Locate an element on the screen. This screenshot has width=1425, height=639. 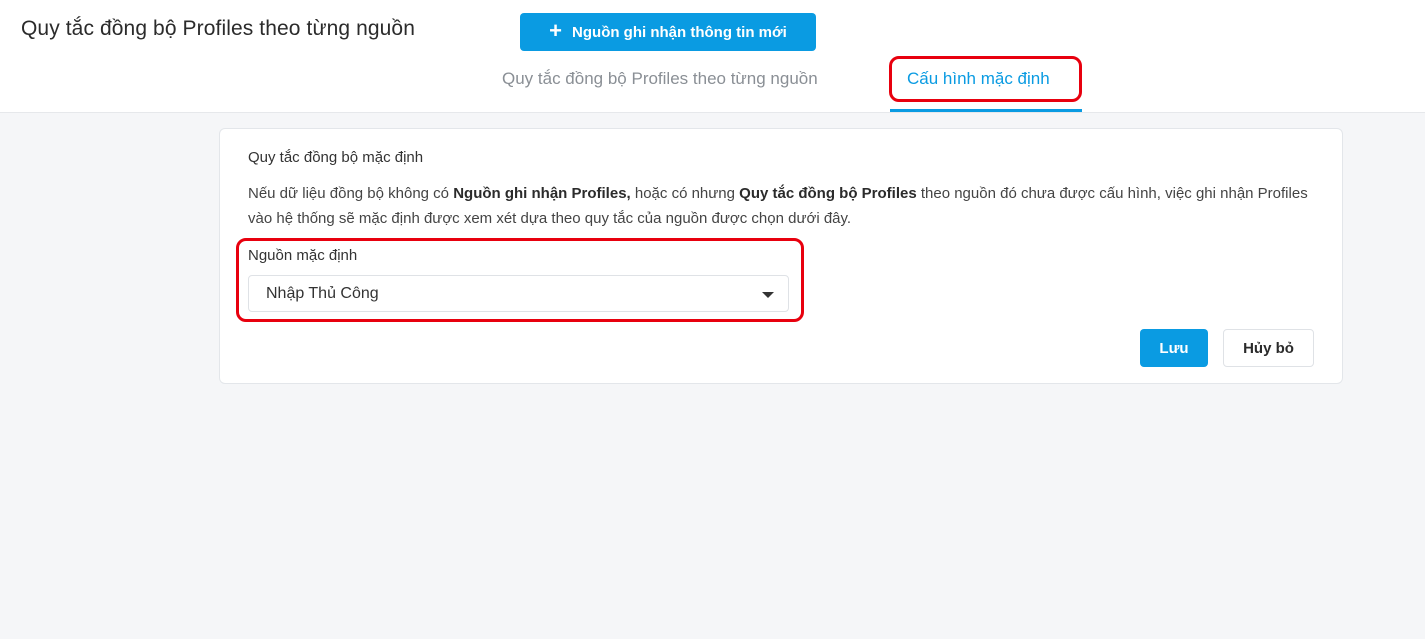
default-source-select: Nhập Thủ Công is located at coordinates (518, 293).